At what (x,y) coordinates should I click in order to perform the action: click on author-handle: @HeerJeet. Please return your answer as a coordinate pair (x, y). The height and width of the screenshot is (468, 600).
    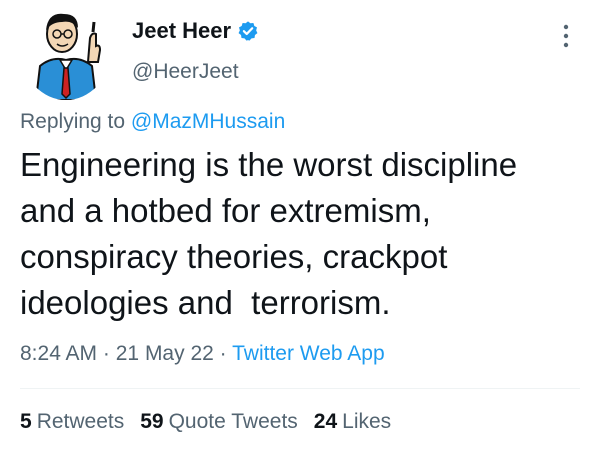
    Looking at the image, I should click on (195, 72).